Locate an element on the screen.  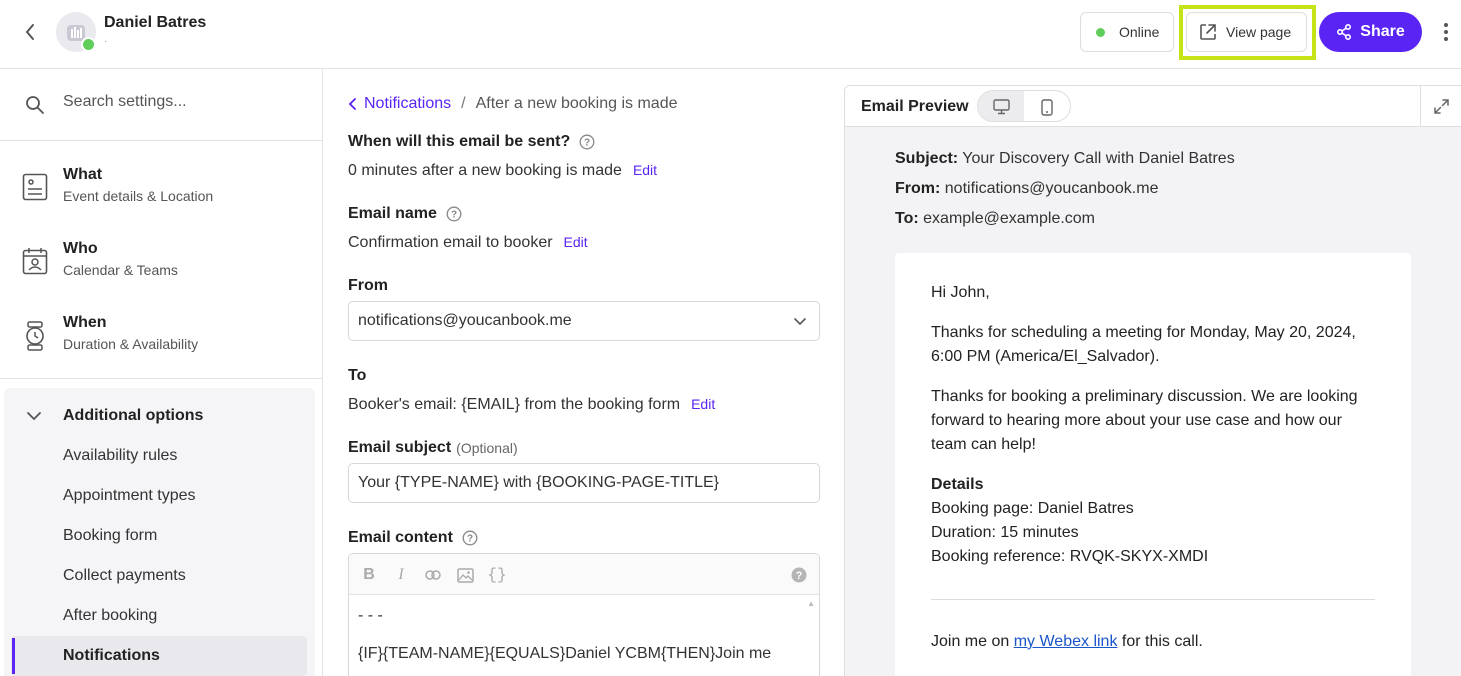
chevron-left-icon is located at coordinates (352, 104).